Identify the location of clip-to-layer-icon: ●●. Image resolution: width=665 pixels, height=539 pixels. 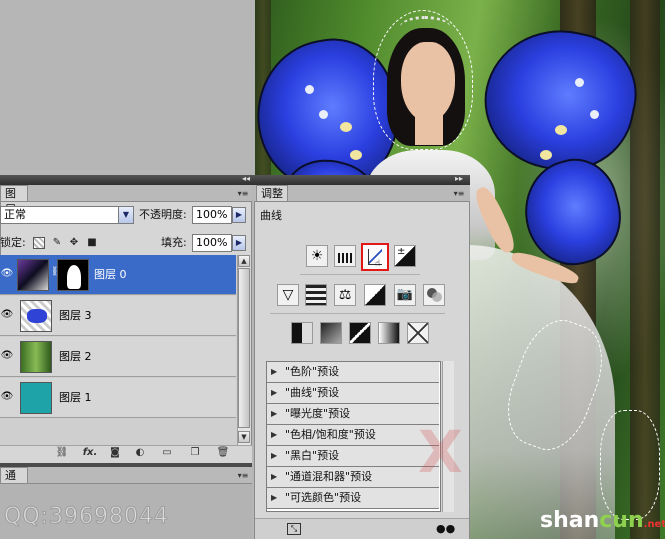
(446, 528).